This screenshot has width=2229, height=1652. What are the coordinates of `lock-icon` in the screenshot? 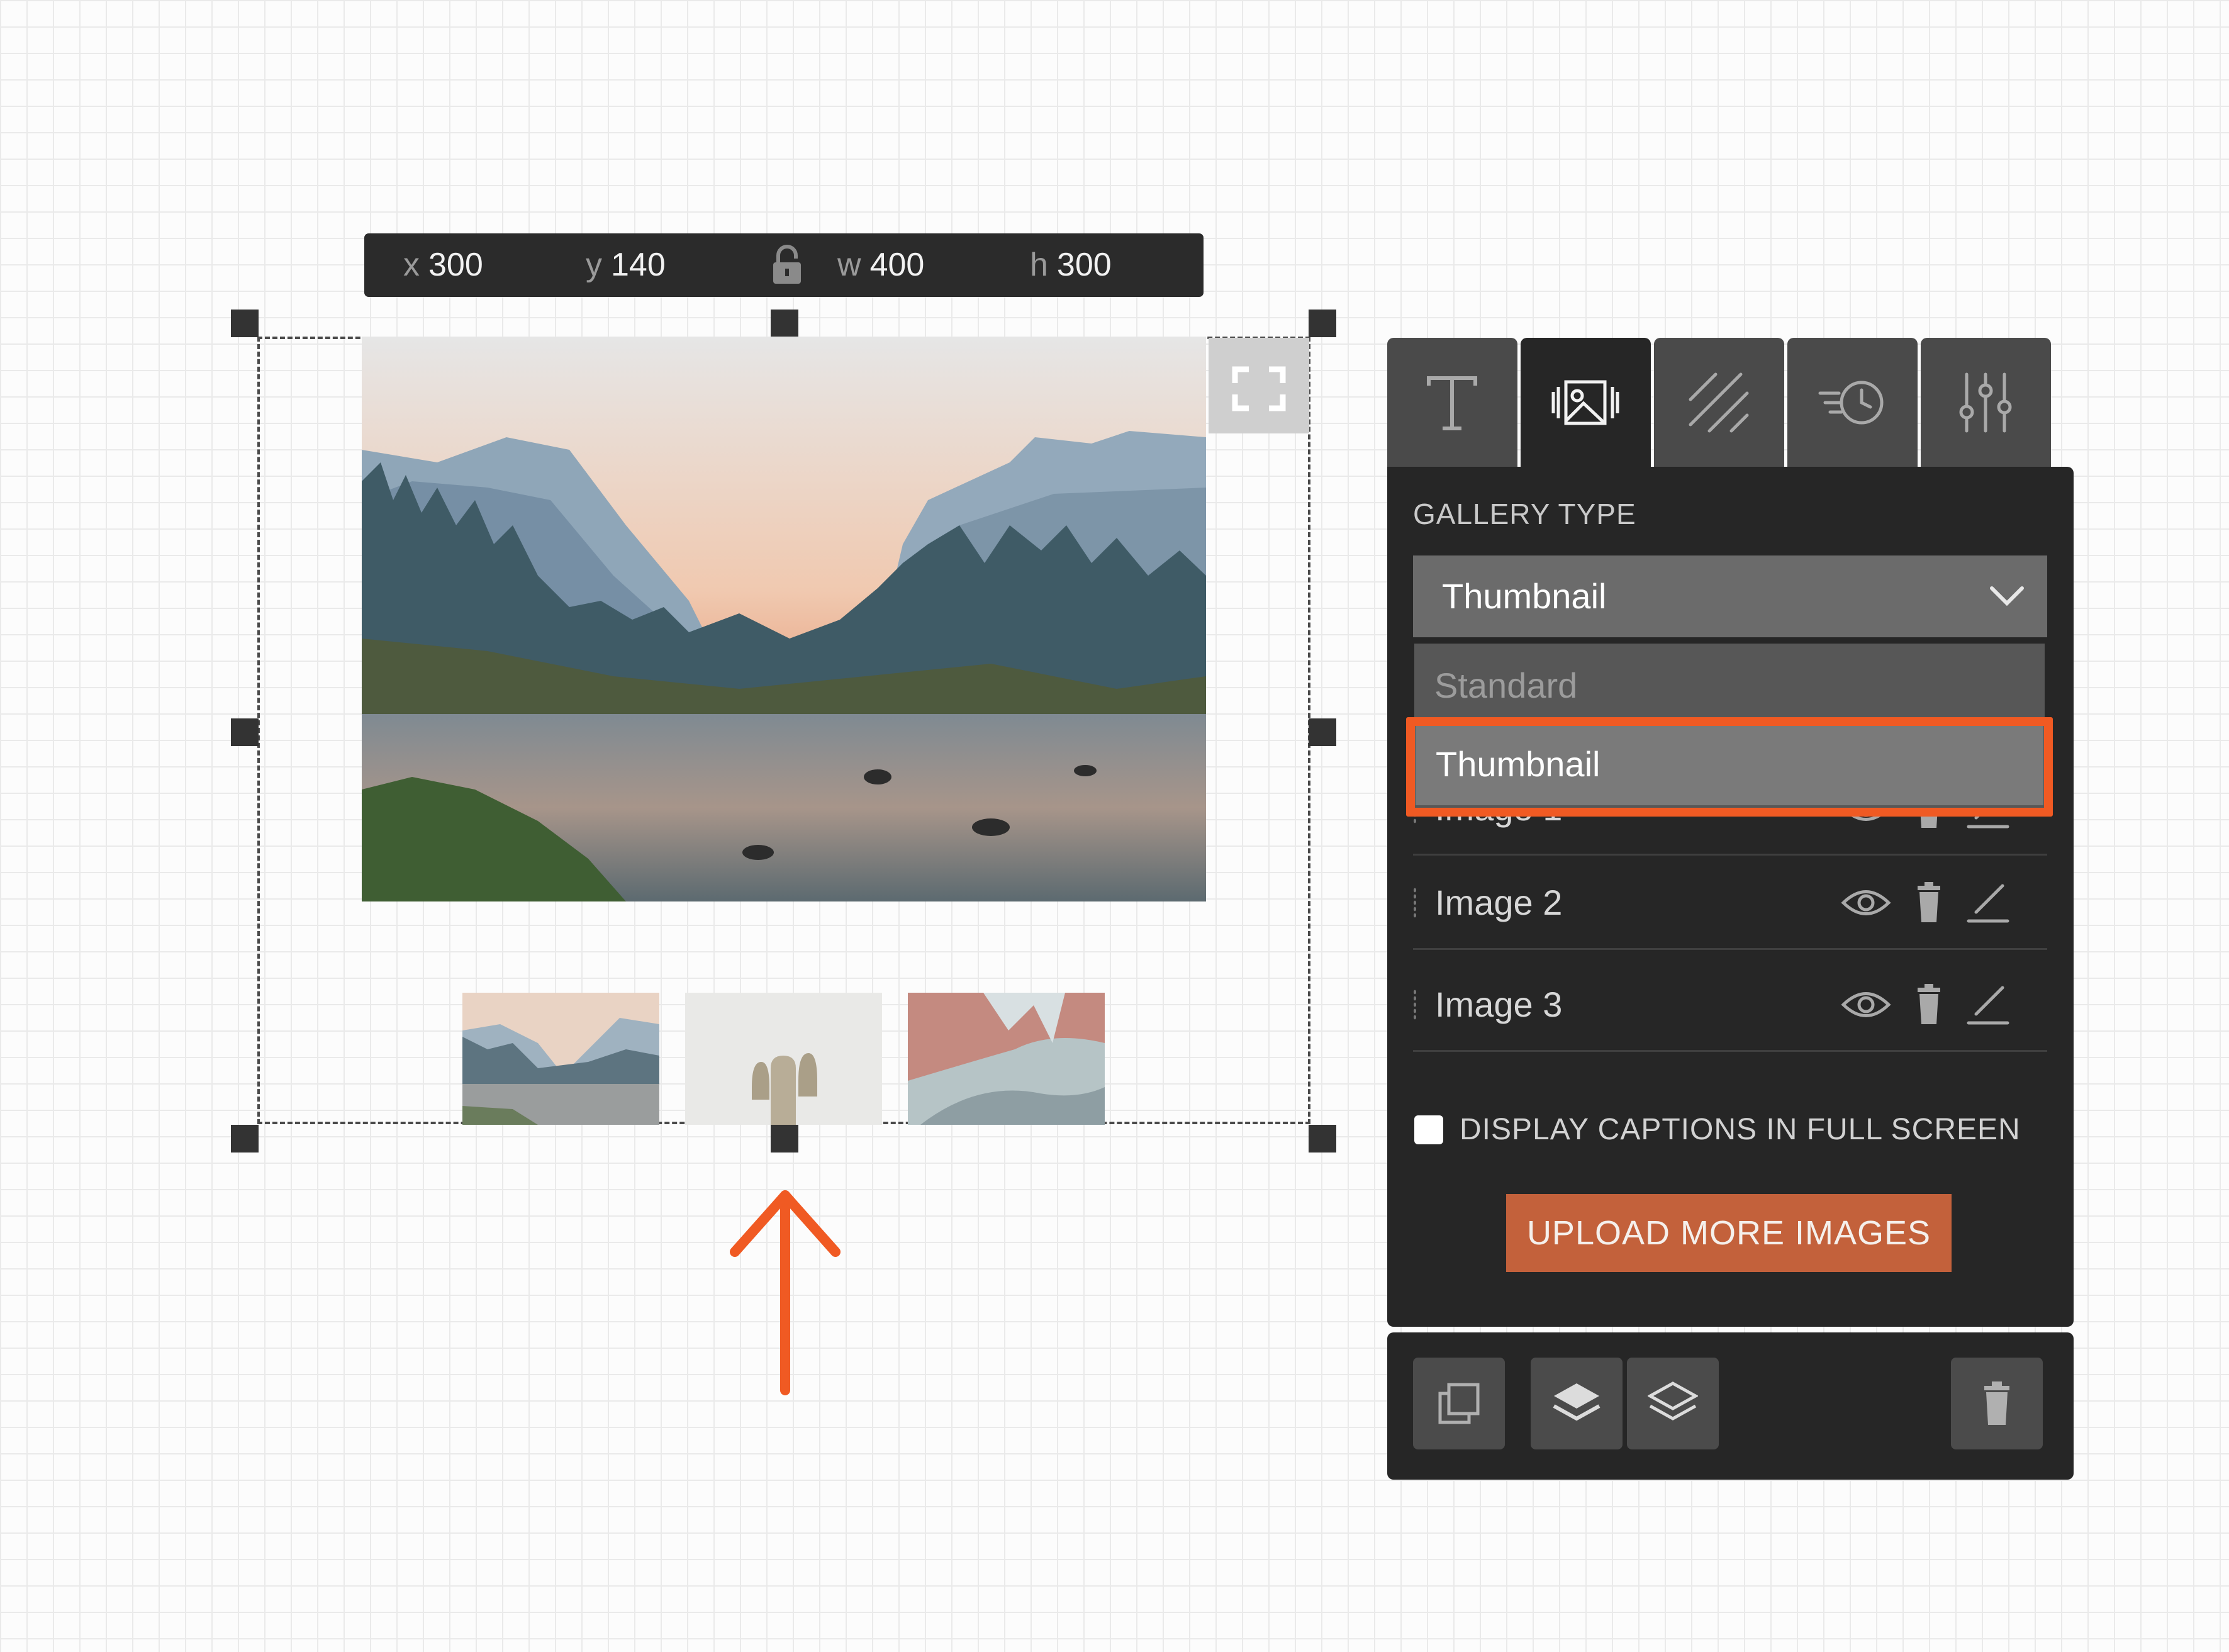 It's located at (787, 265).